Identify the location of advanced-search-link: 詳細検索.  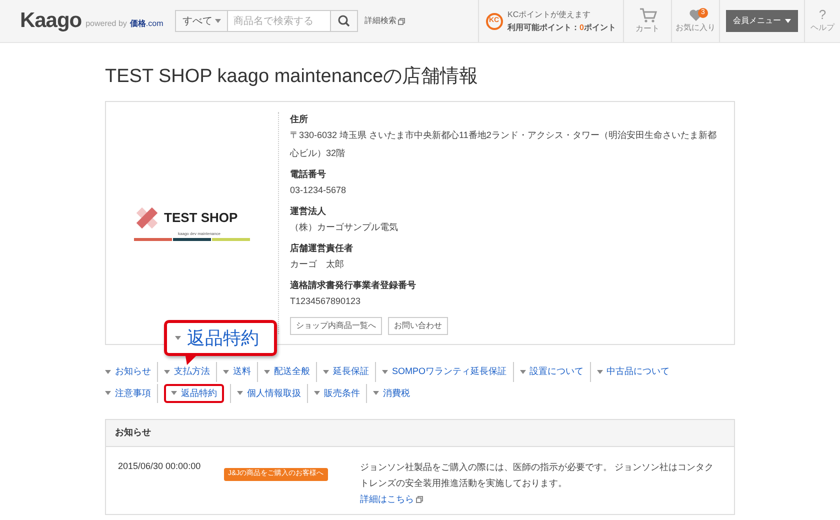
(385, 21).